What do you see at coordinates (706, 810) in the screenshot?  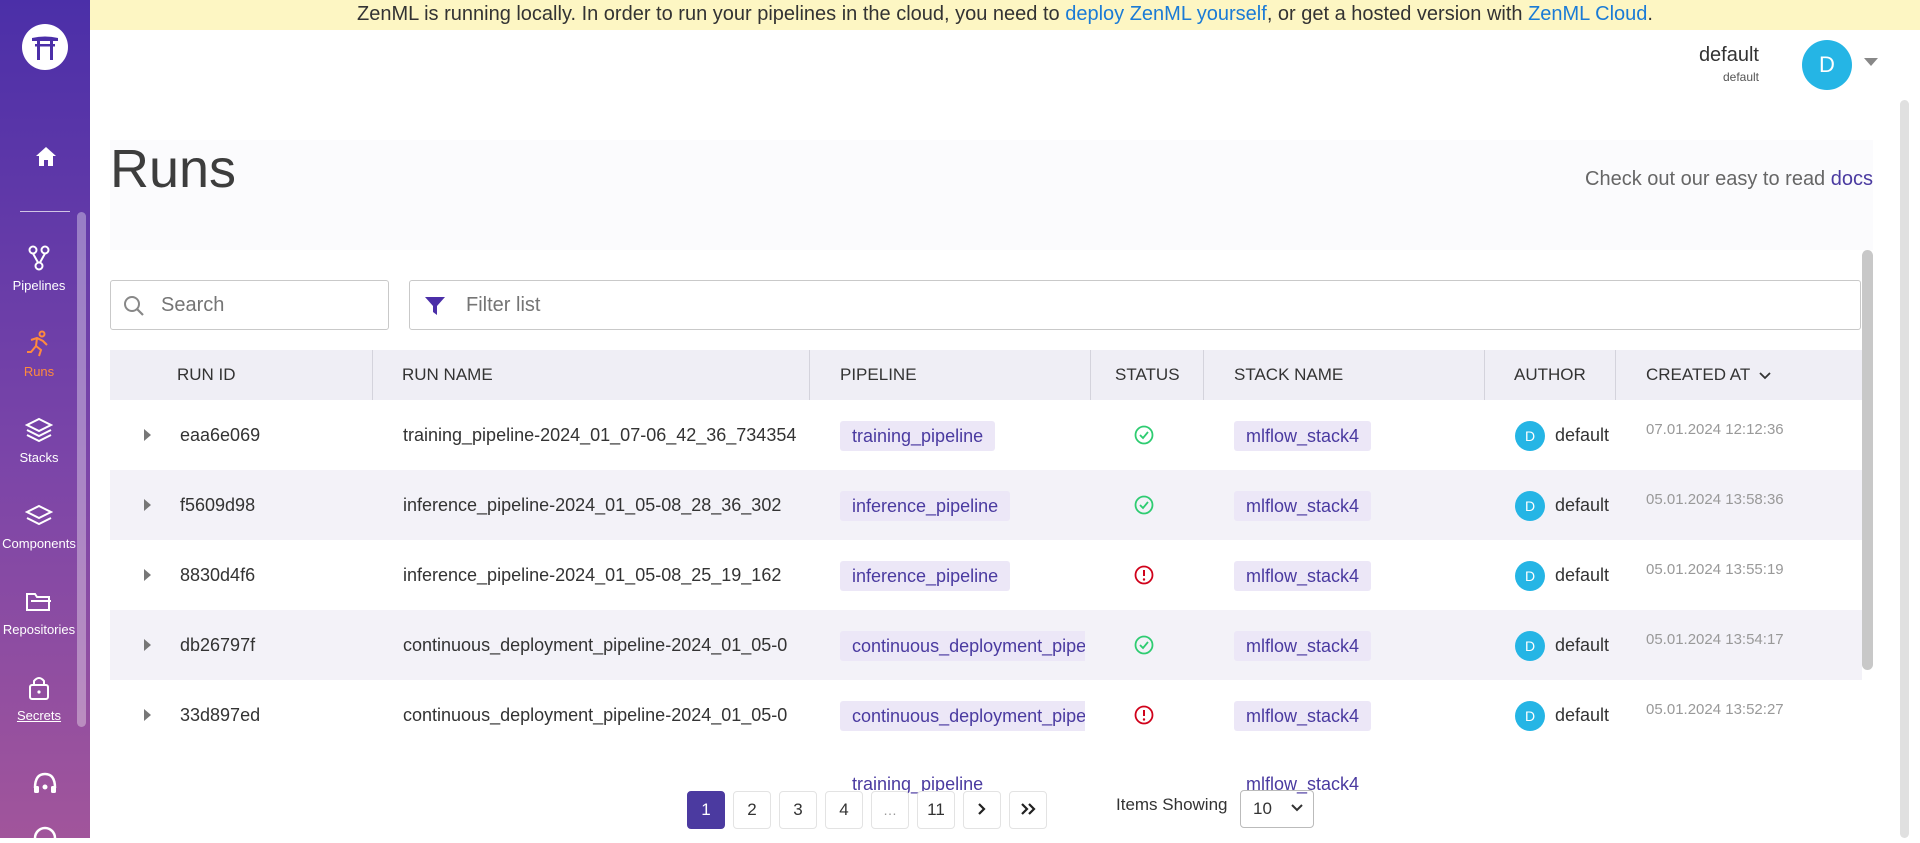 I see `page-1-button: 1` at bounding box center [706, 810].